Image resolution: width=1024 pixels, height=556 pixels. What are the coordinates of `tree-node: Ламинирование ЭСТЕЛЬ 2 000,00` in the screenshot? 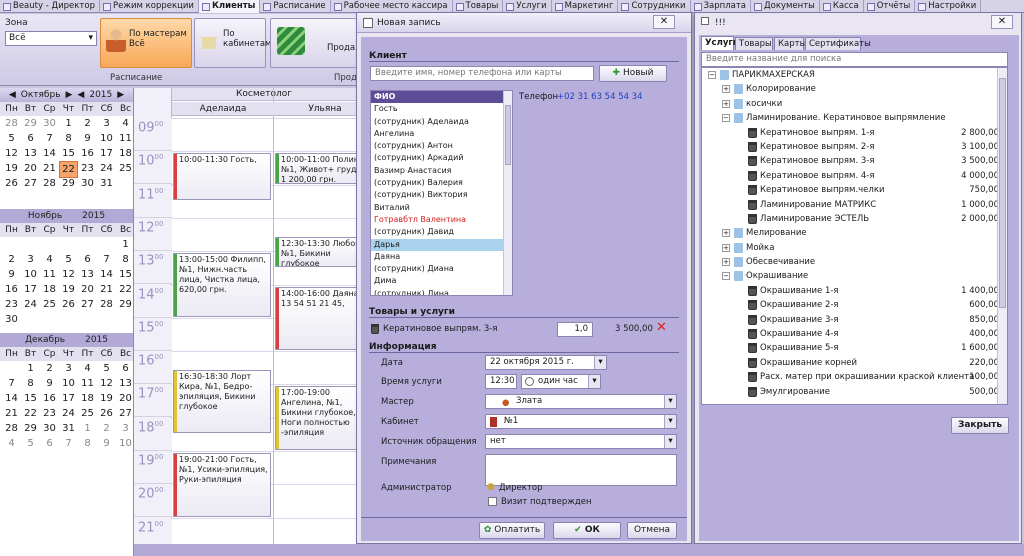 It's located at (854, 219).